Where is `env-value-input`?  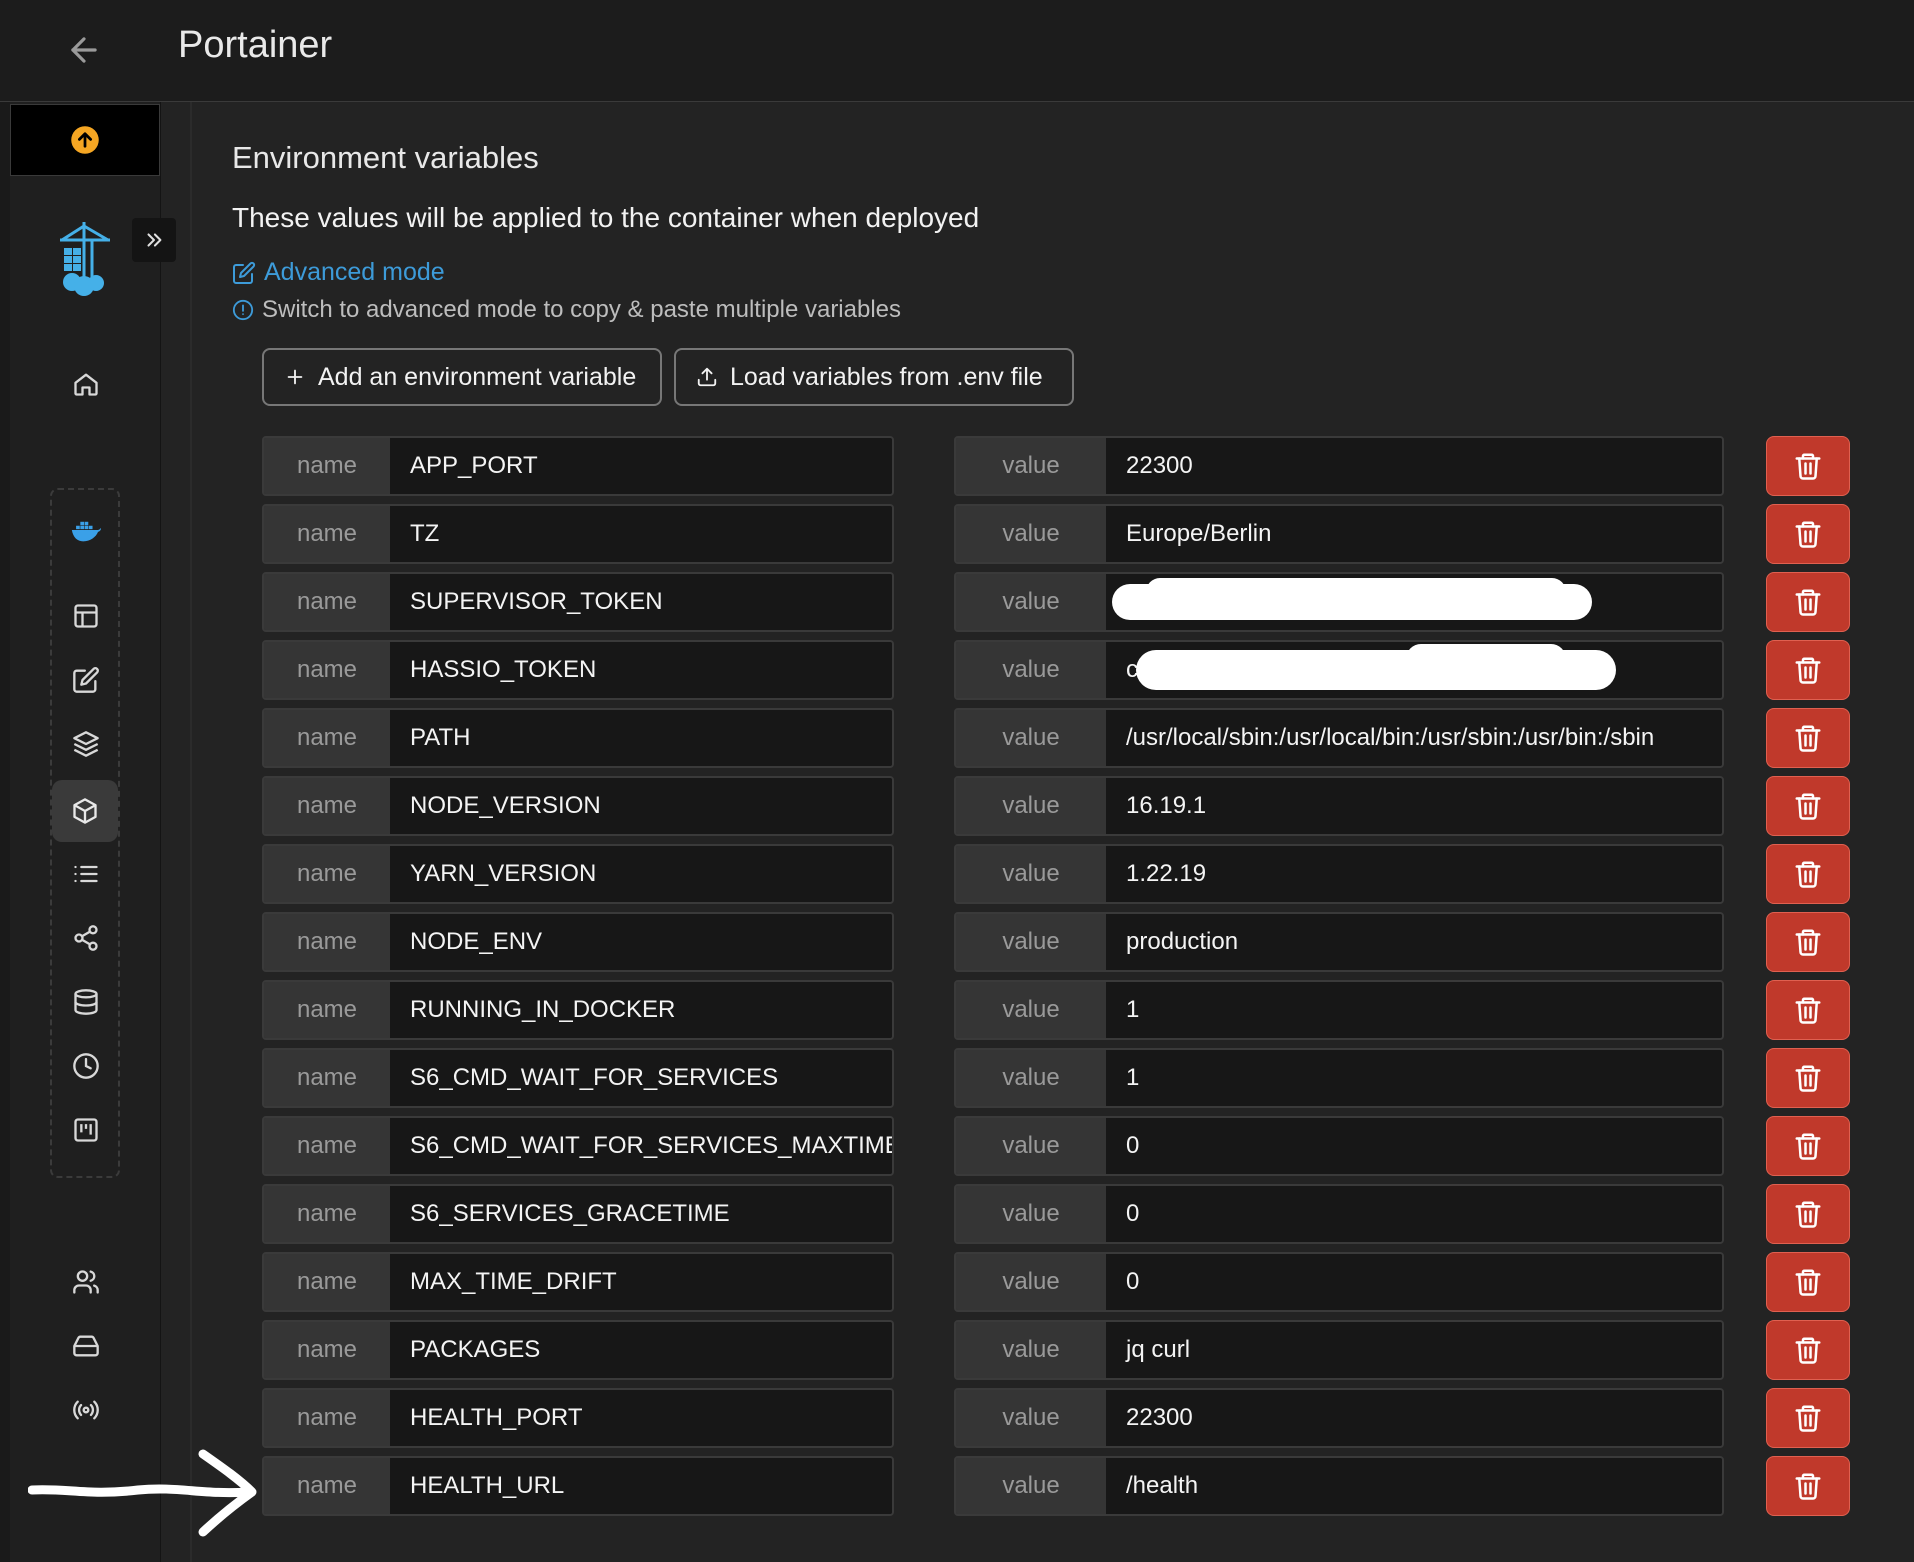 env-value-input is located at coordinates (1414, 602).